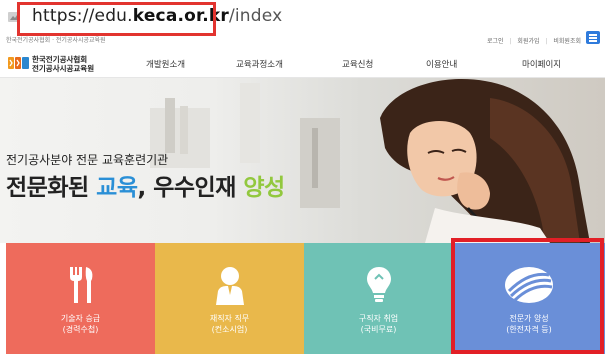  What do you see at coordinates (441, 64) in the screenshot?
I see `nav-item-guide: 이용안내` at bounding box center [441, 64].